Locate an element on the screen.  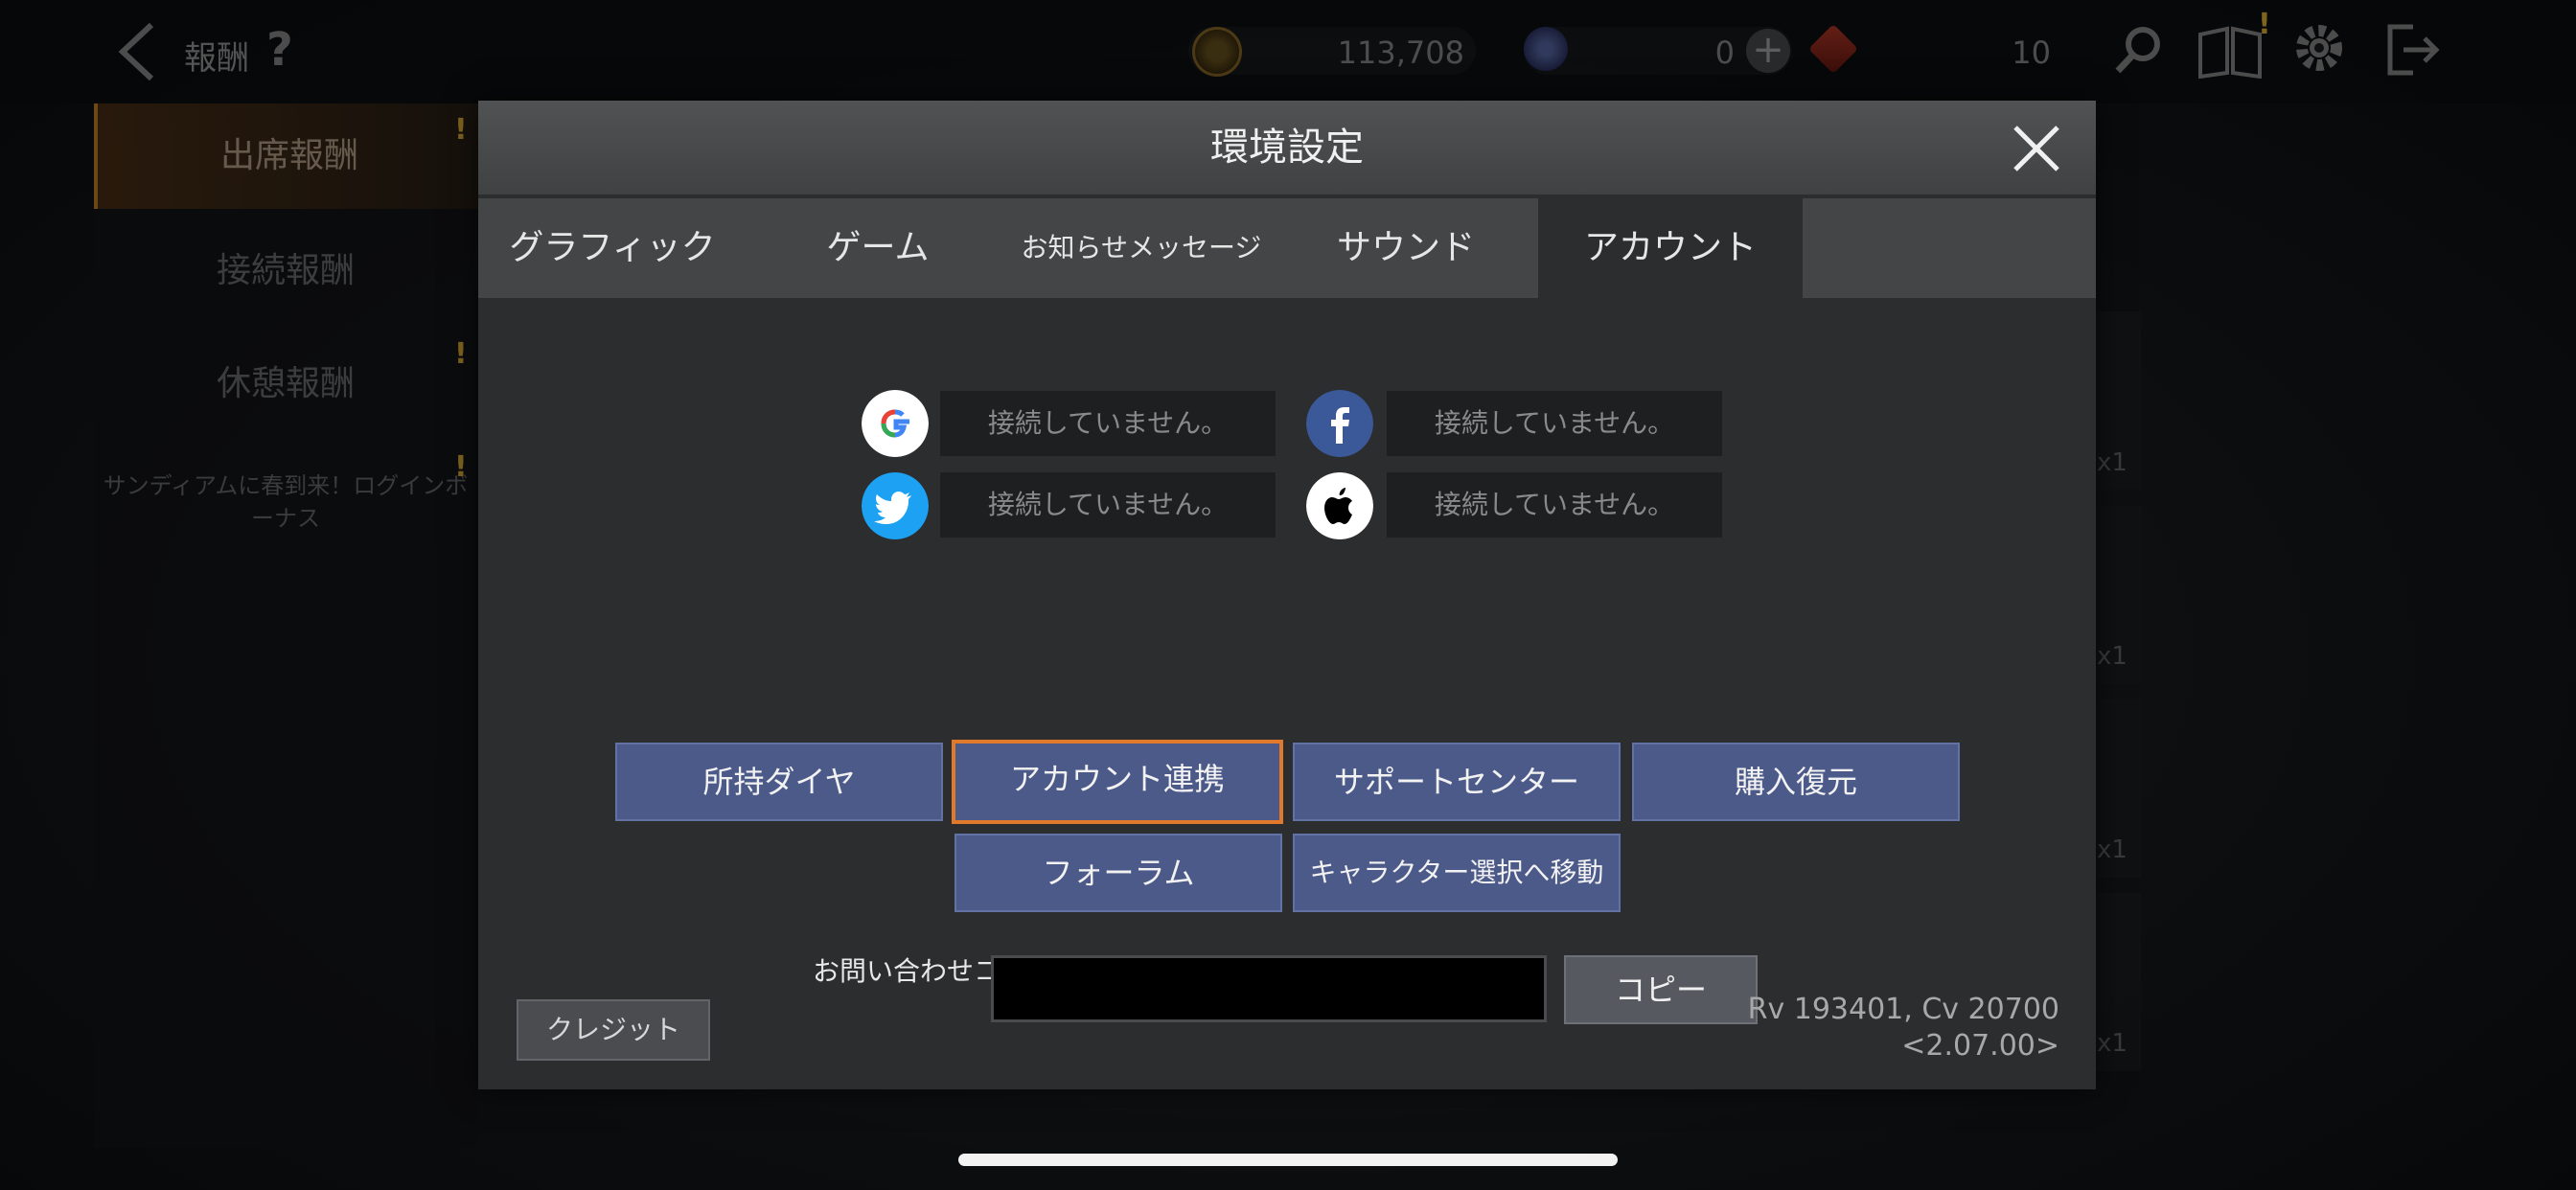
twitter-status: 接続していません。 is located at coordinates (1108, 505).